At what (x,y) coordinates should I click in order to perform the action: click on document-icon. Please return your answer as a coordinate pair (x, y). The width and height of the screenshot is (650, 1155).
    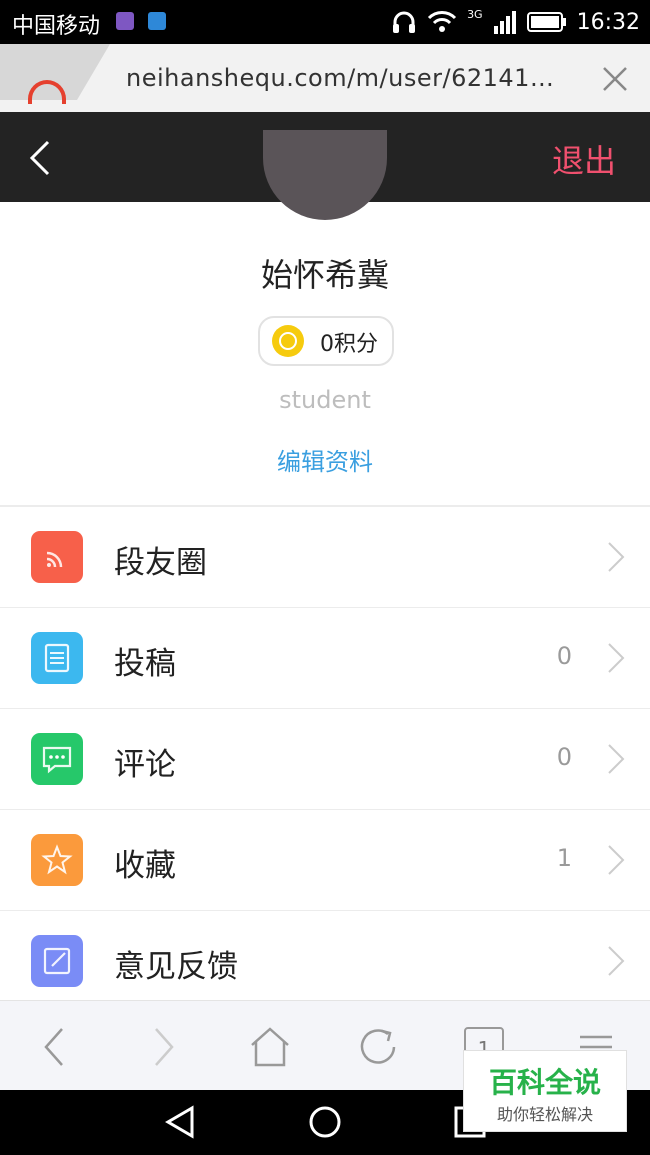
    Looking at the image, I should click on (57, 658).